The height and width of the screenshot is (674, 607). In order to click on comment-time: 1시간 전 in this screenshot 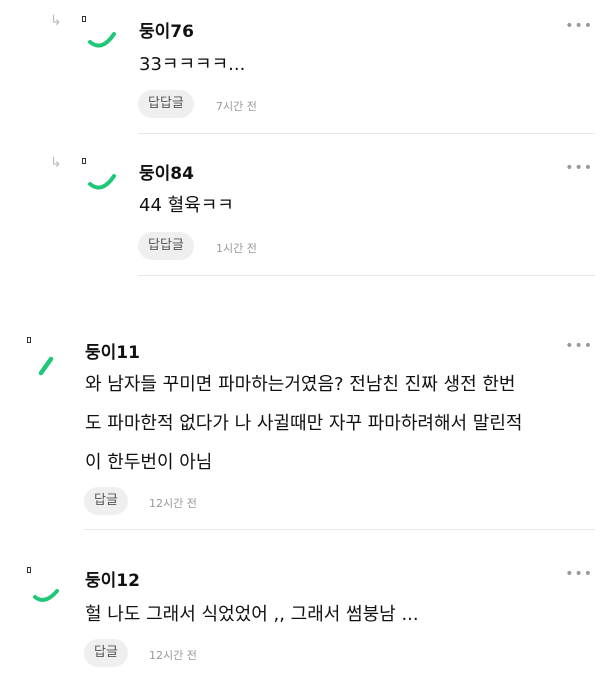, I will do `click(236, 248)`.